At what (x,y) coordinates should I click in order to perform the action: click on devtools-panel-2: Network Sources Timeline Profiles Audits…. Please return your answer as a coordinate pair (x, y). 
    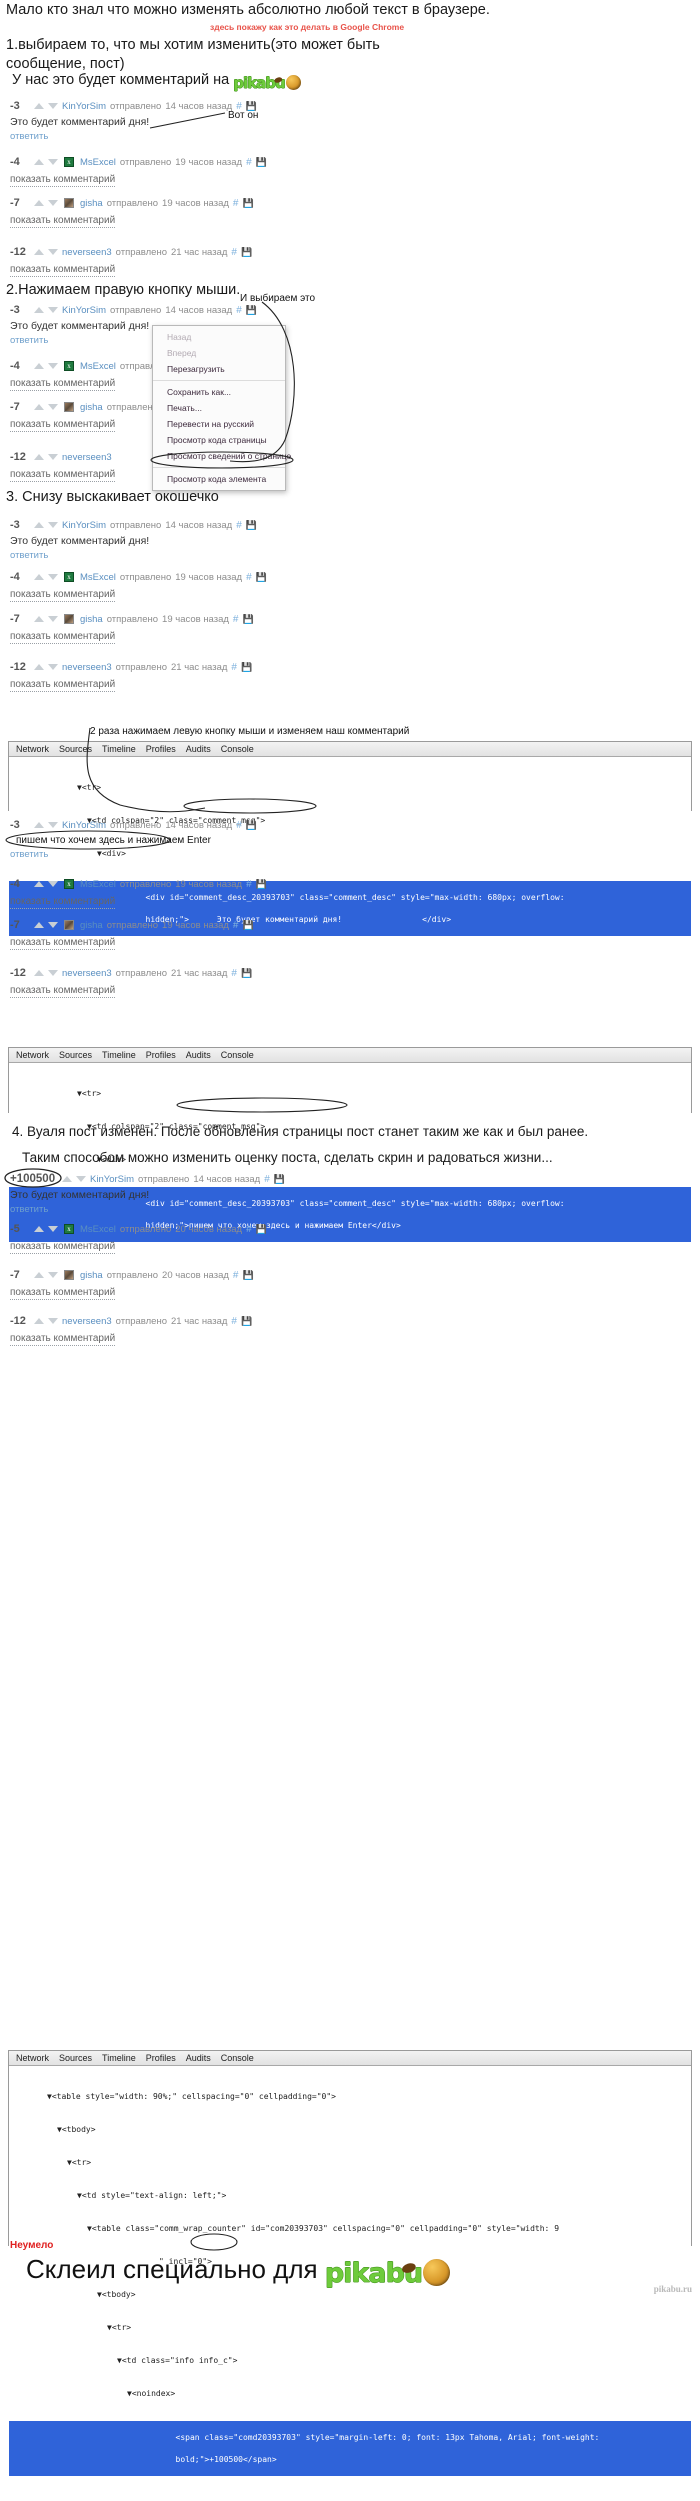
    Looking at the image, I should click on (350, 1157).